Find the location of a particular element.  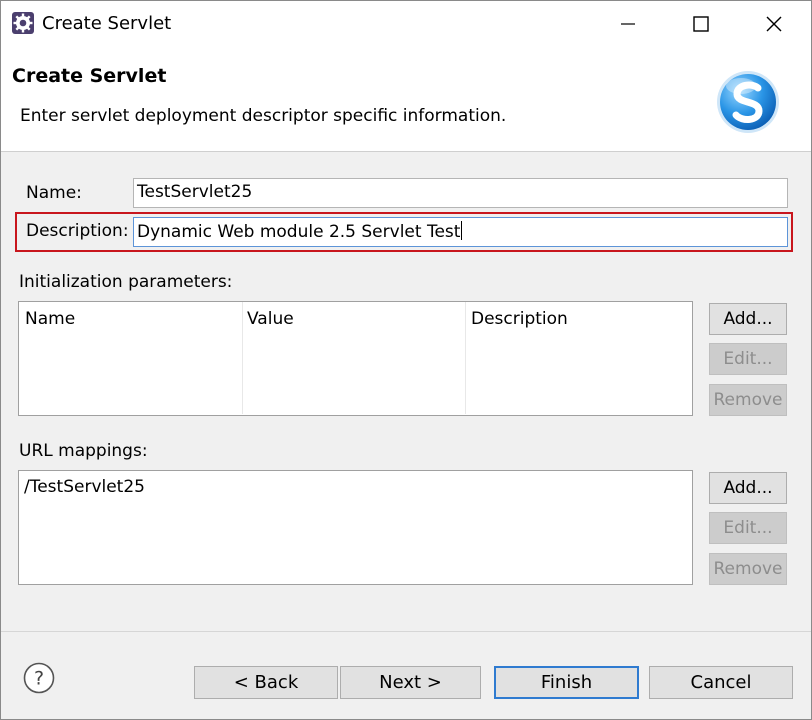

description-input: Dynamic Web module 2.5 Servlet Test is located at coordinates (460, 232).